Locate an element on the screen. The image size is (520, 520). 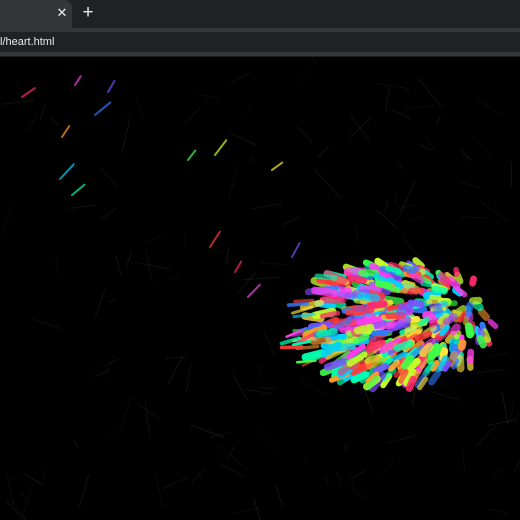
close-icon: ✕ is located at coordinates (62, 13).